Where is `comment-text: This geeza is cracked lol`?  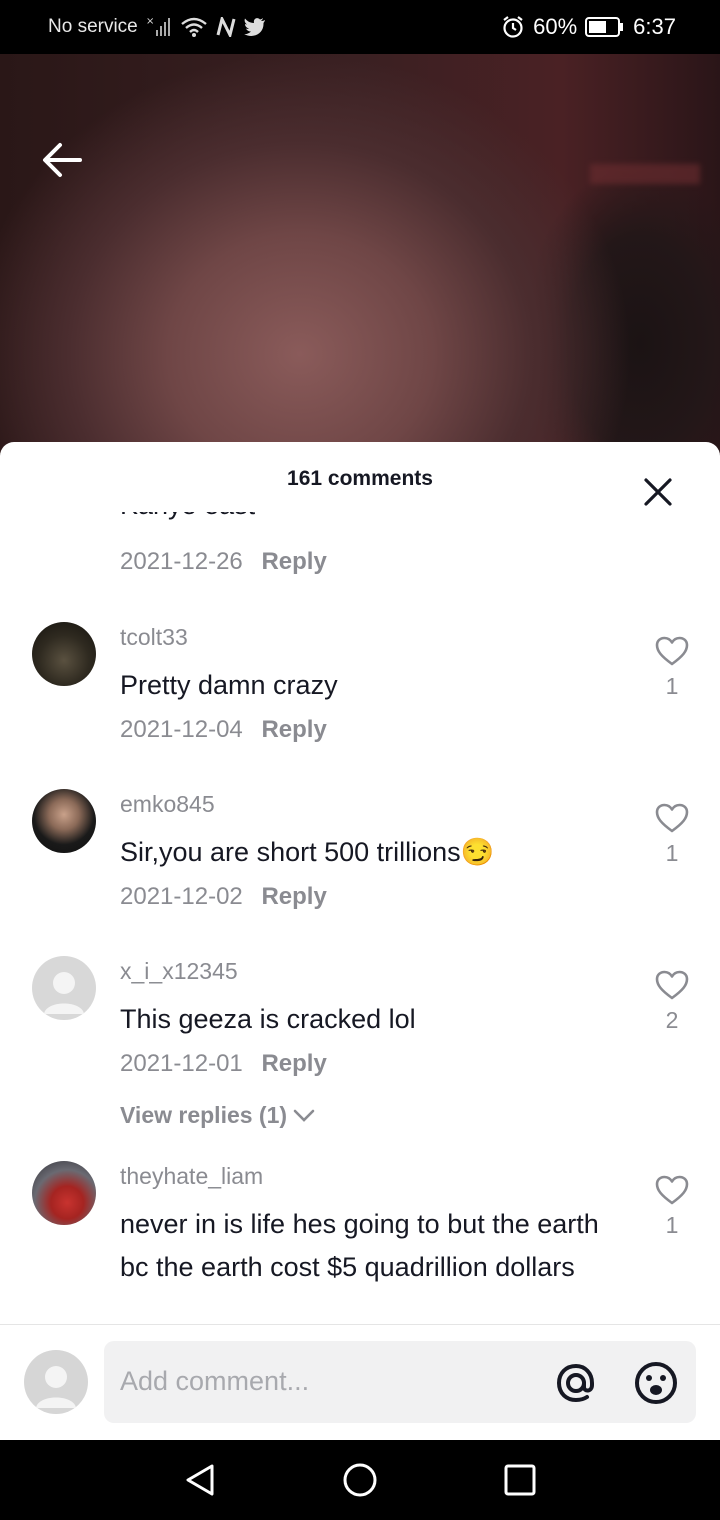 comment-text: This geeza is cracked lol is located at coordinates (268, 1019).